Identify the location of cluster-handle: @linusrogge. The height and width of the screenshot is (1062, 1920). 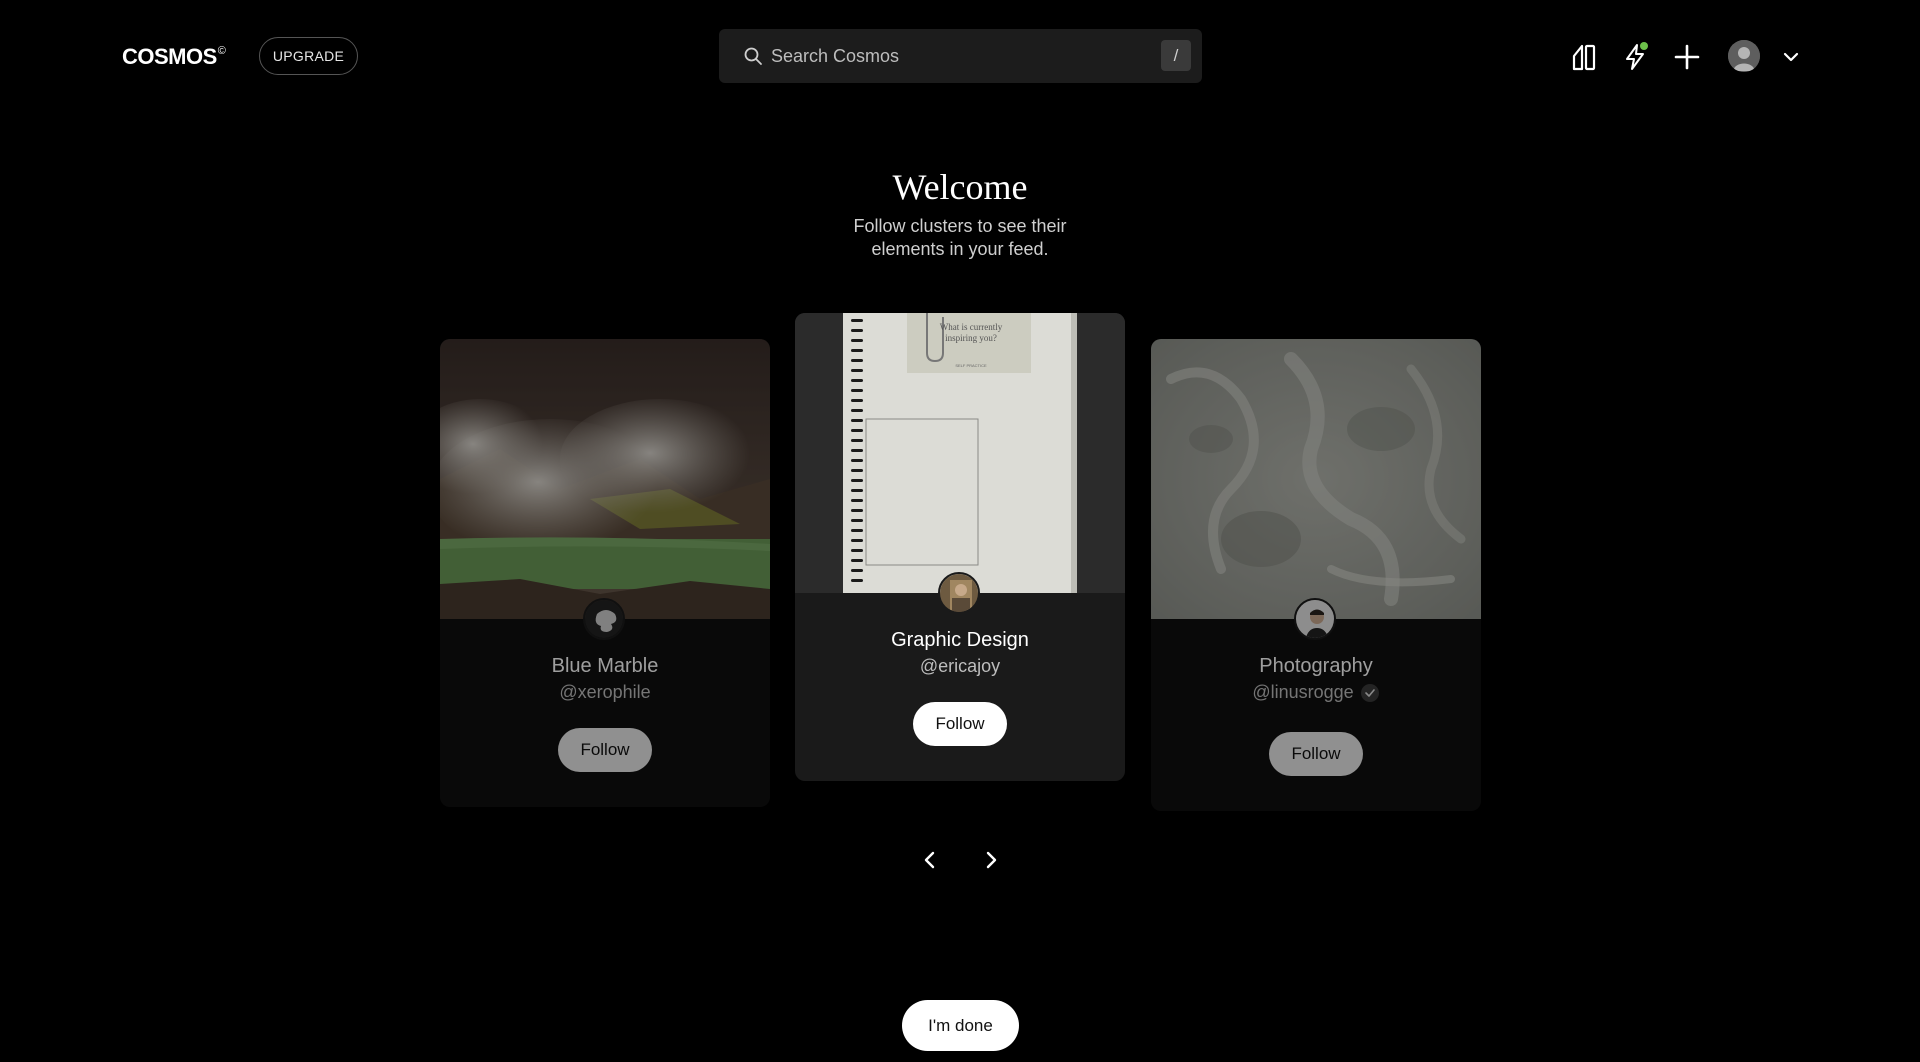
(1302, 692).